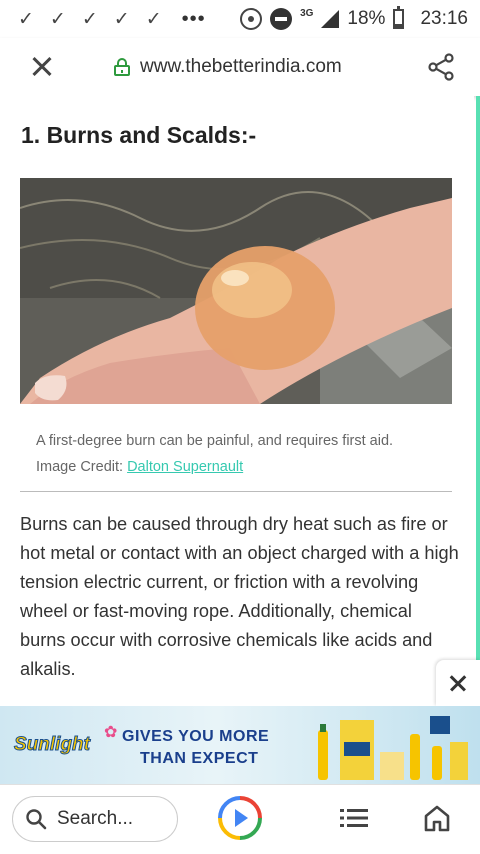 This screenshot has height=854, width=480. What do you see at coordinates (307, 13) in the screenshot?
I see `network-type: 3G` at bounding box center [307, 13].